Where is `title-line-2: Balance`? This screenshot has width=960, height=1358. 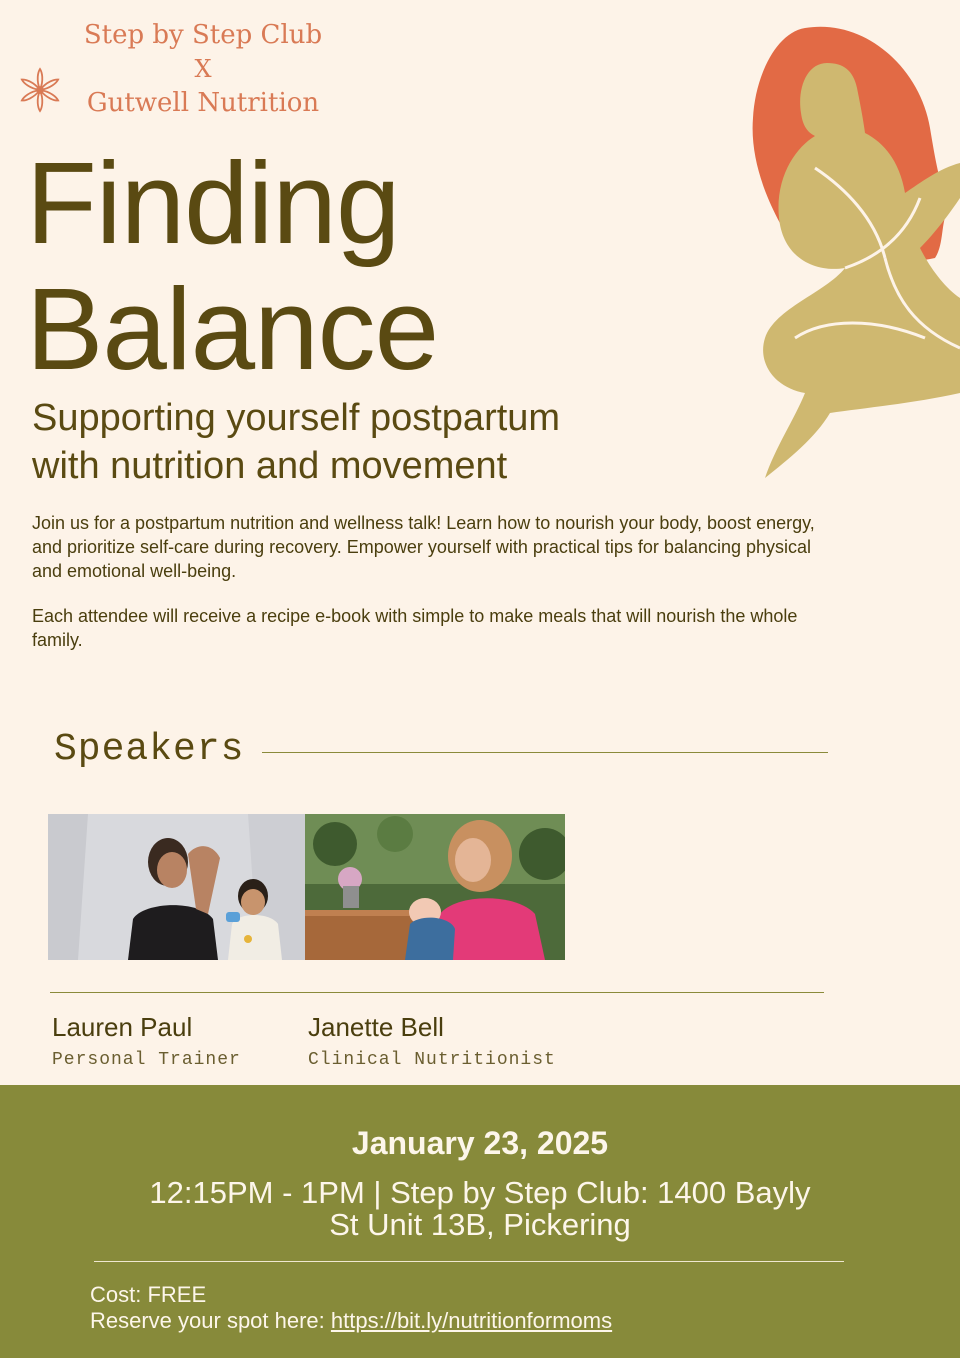
title-line-2: Balance is located at coordinates (232, 329).